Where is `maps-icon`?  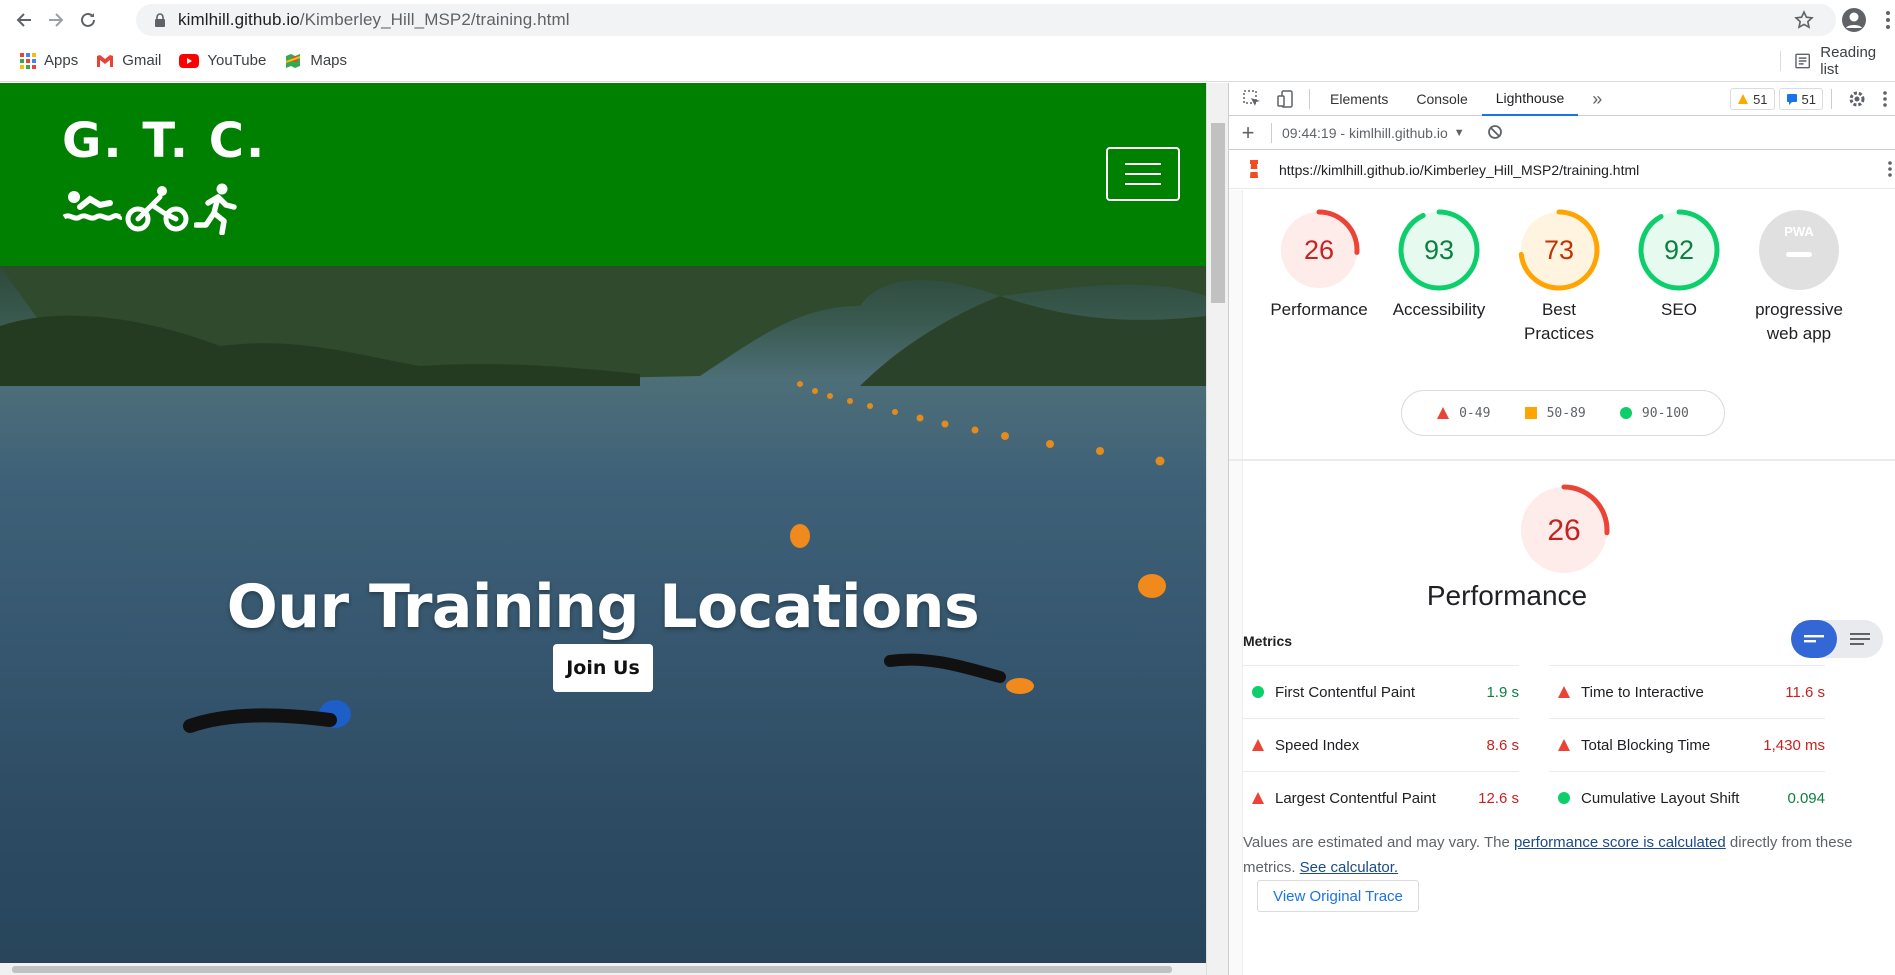 maps-icon is located at coordinates (293, 60).